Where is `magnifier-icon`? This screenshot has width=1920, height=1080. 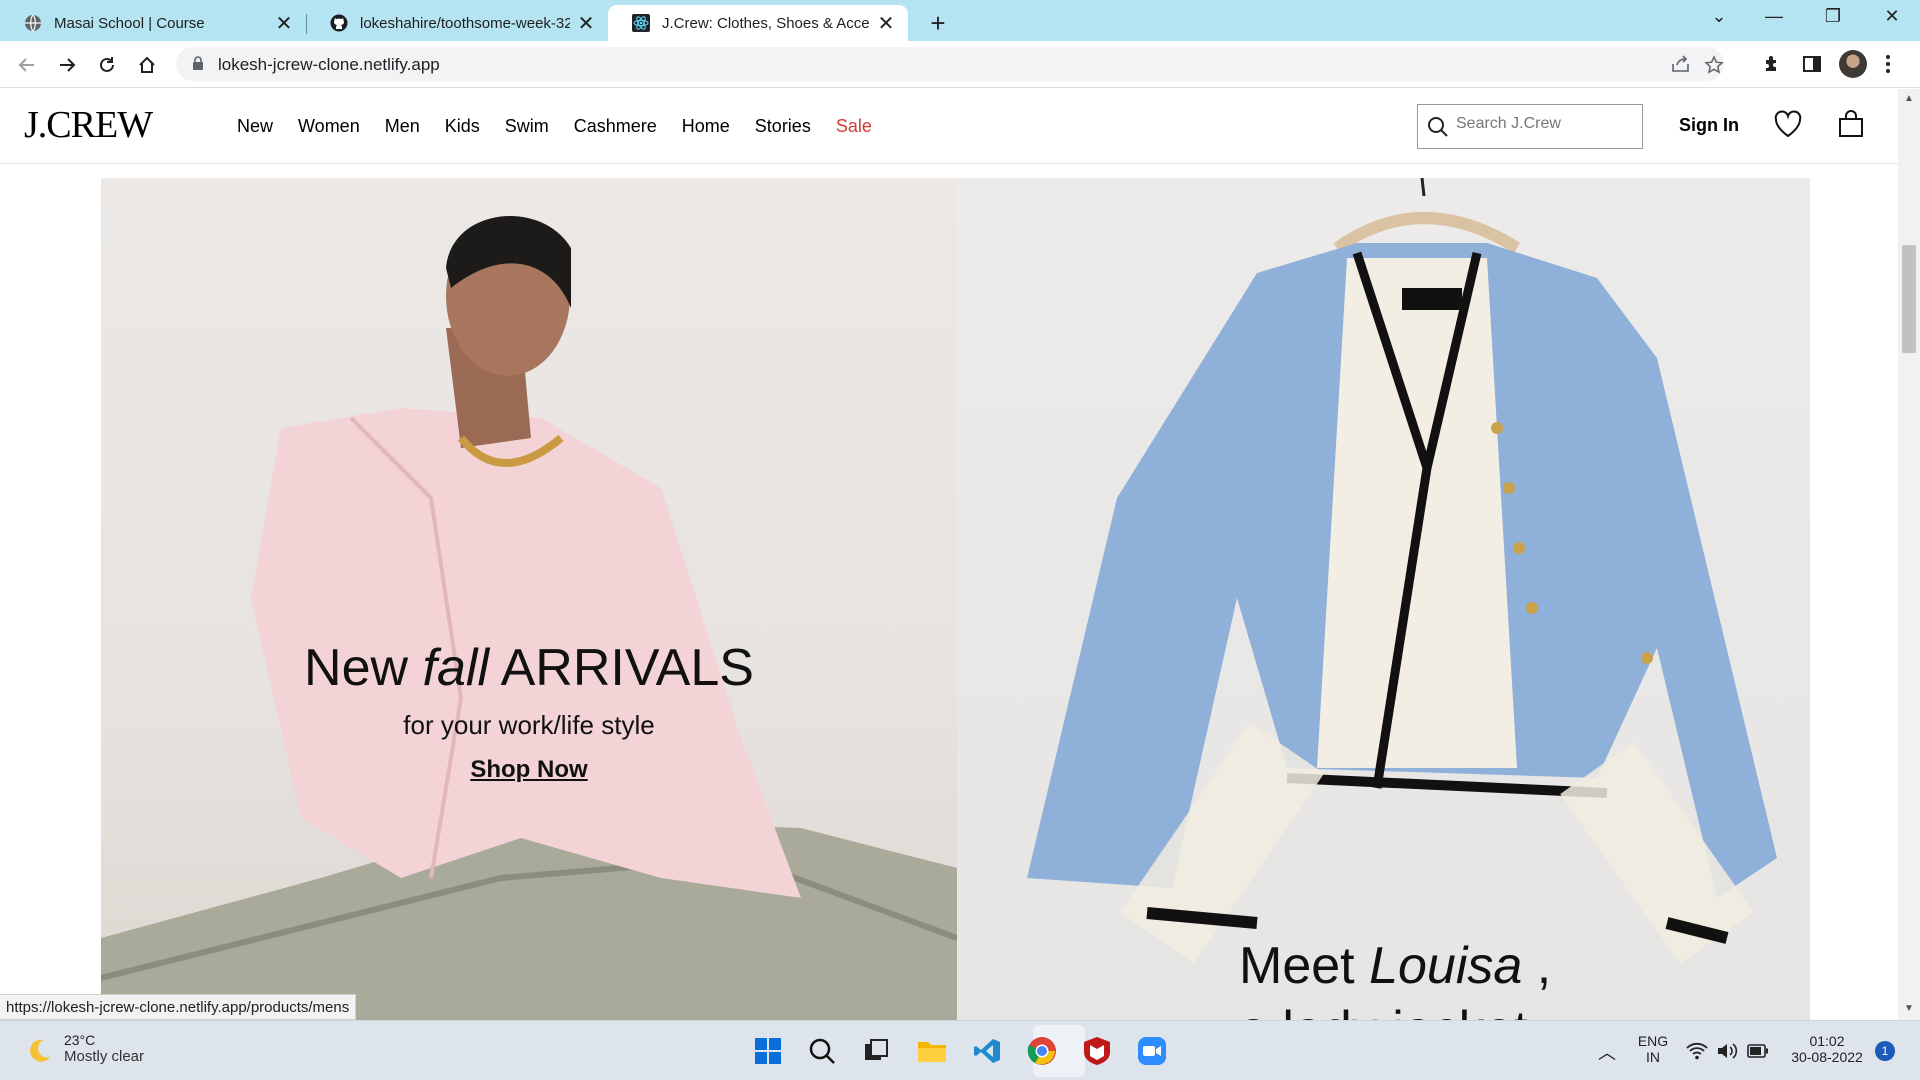 magnifier-icon is located at coordinates (822, 1051).